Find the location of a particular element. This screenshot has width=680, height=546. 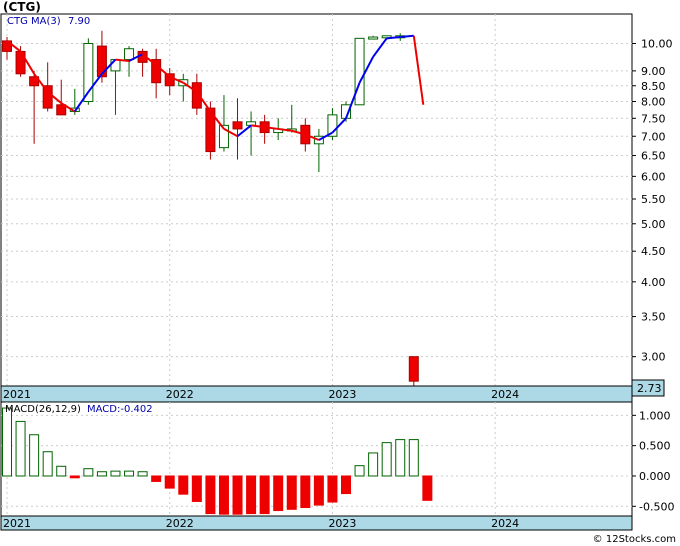

ticker-label: CTG is located at coordinates (17, 21).